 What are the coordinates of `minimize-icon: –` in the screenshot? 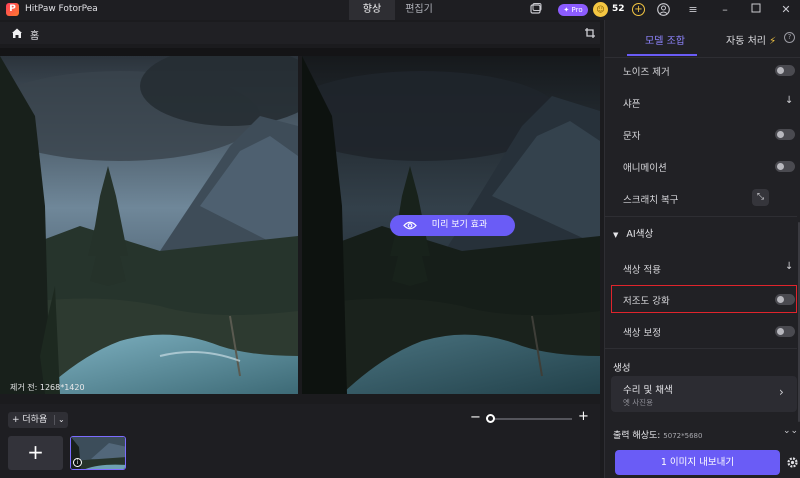 It's located at (725, 10).